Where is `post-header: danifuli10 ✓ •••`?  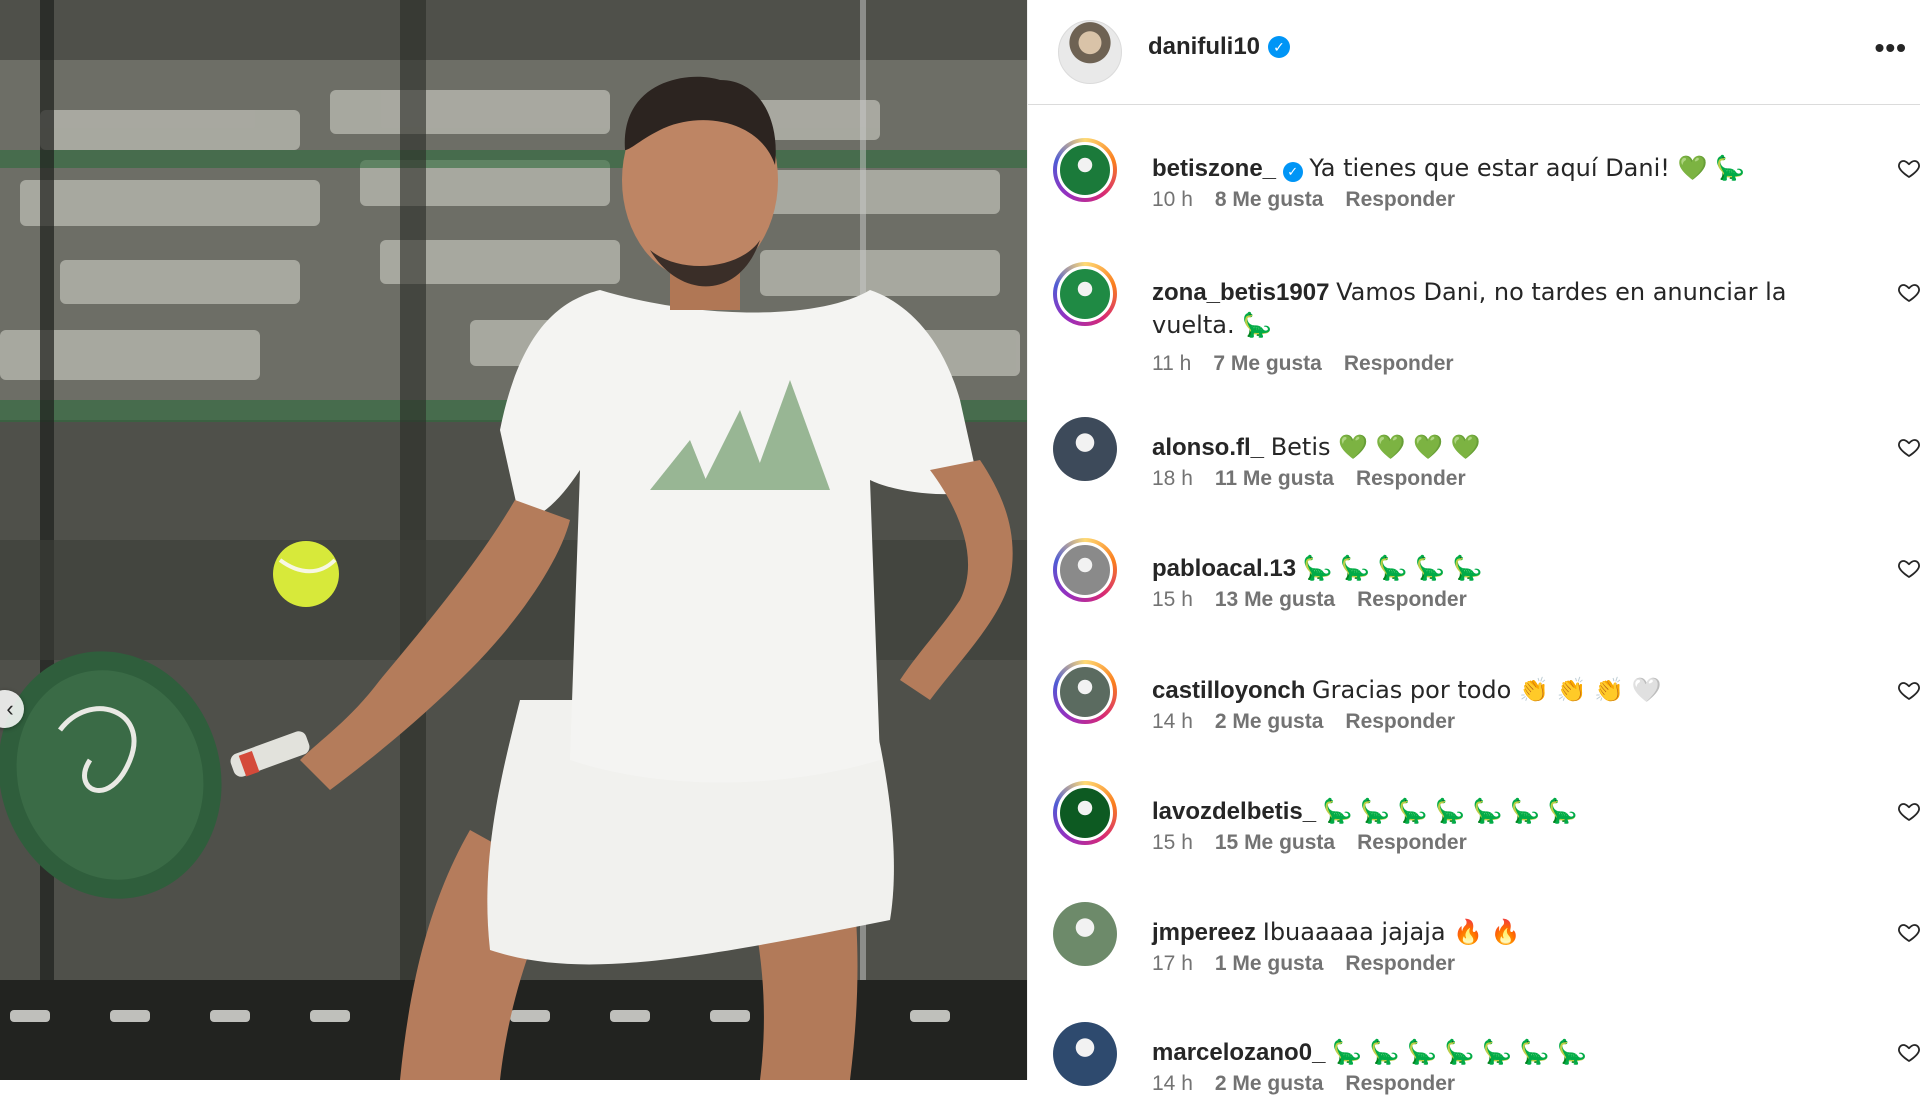
post-header: danifuli10 ✓ ••• is located at coordinates (1474, 52).